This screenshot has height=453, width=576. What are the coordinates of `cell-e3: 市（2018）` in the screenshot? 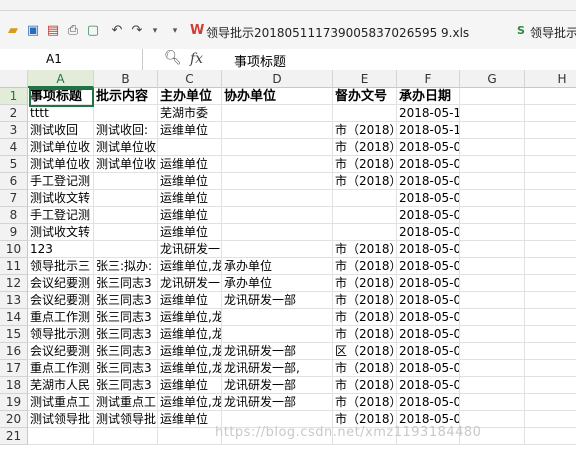 It's located at (365, 130).